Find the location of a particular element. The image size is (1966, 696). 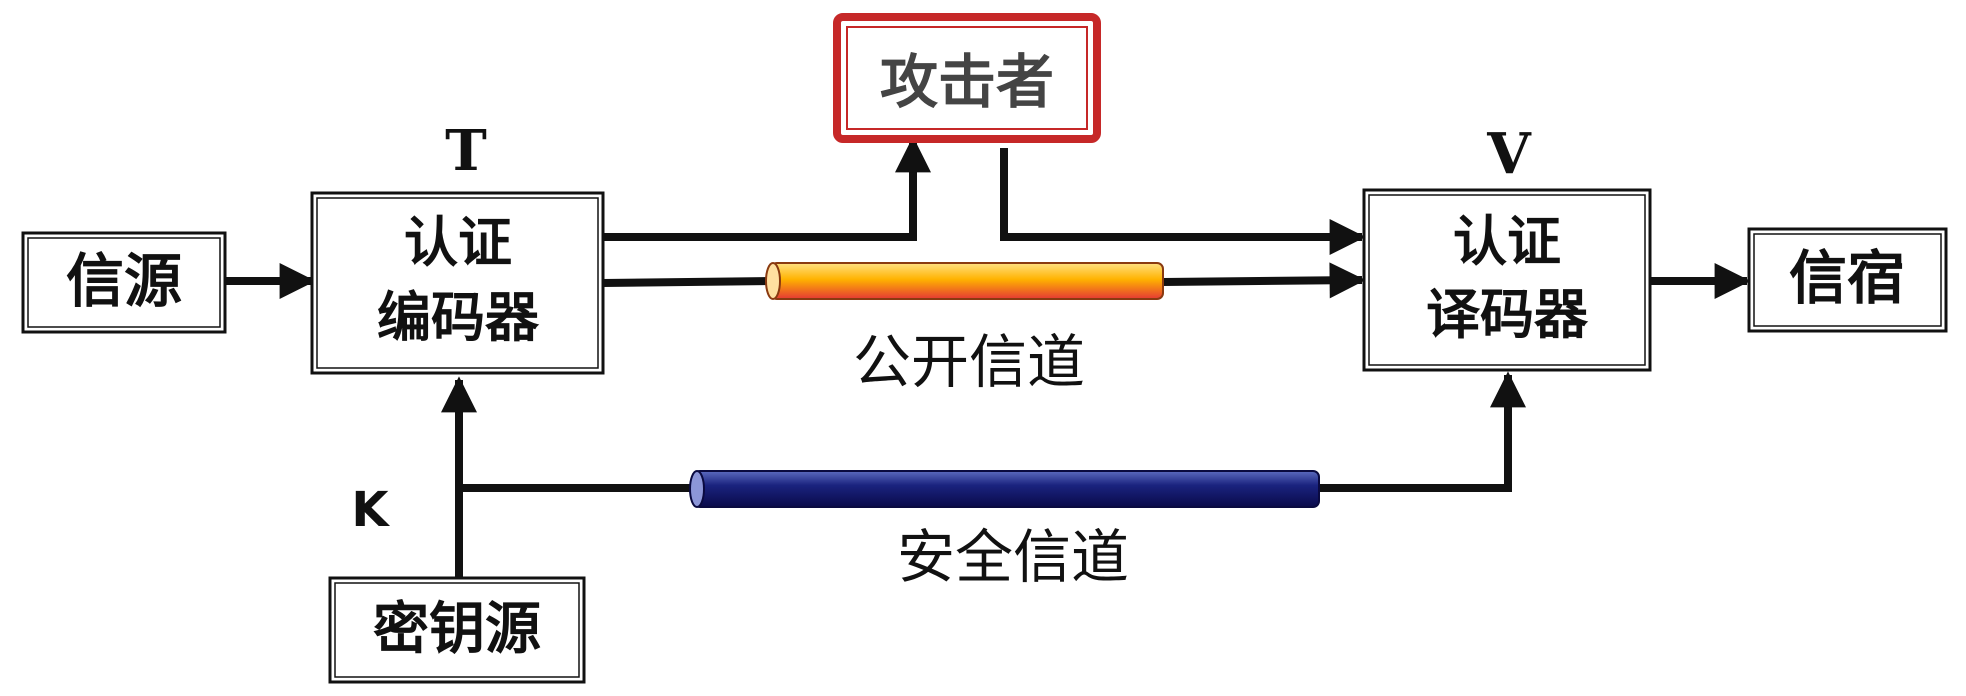

public-channel-label: 公开信道 is located at coordinates (969, 362).